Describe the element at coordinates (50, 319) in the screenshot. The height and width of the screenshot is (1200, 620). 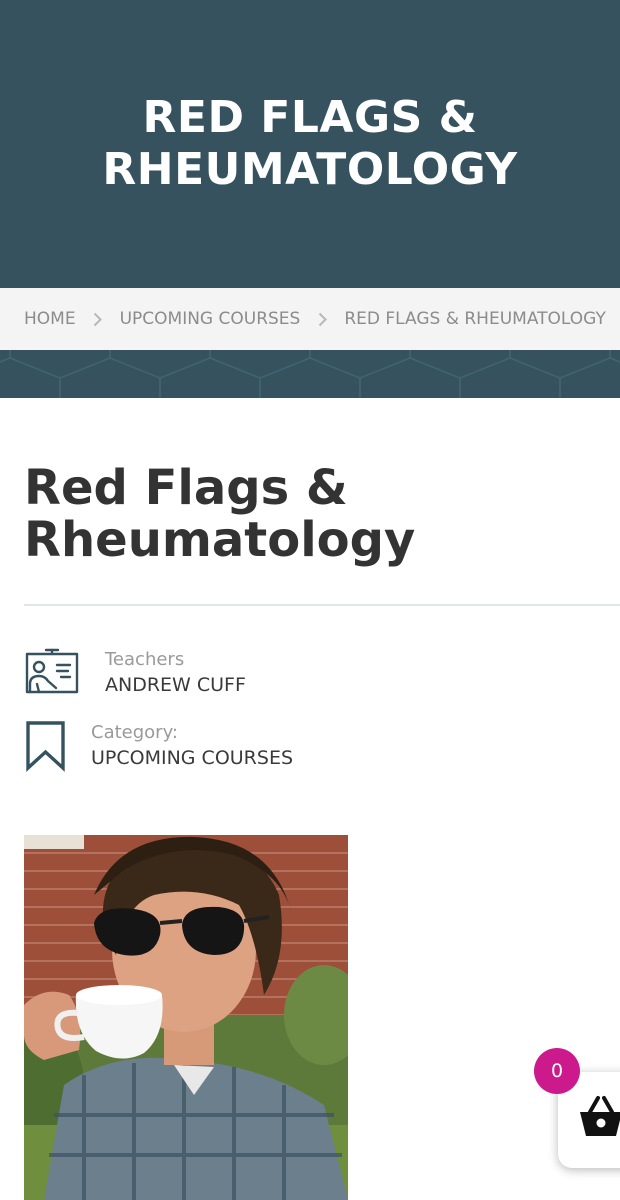
I see `breadcrumb-item-home: HOME` at that location.